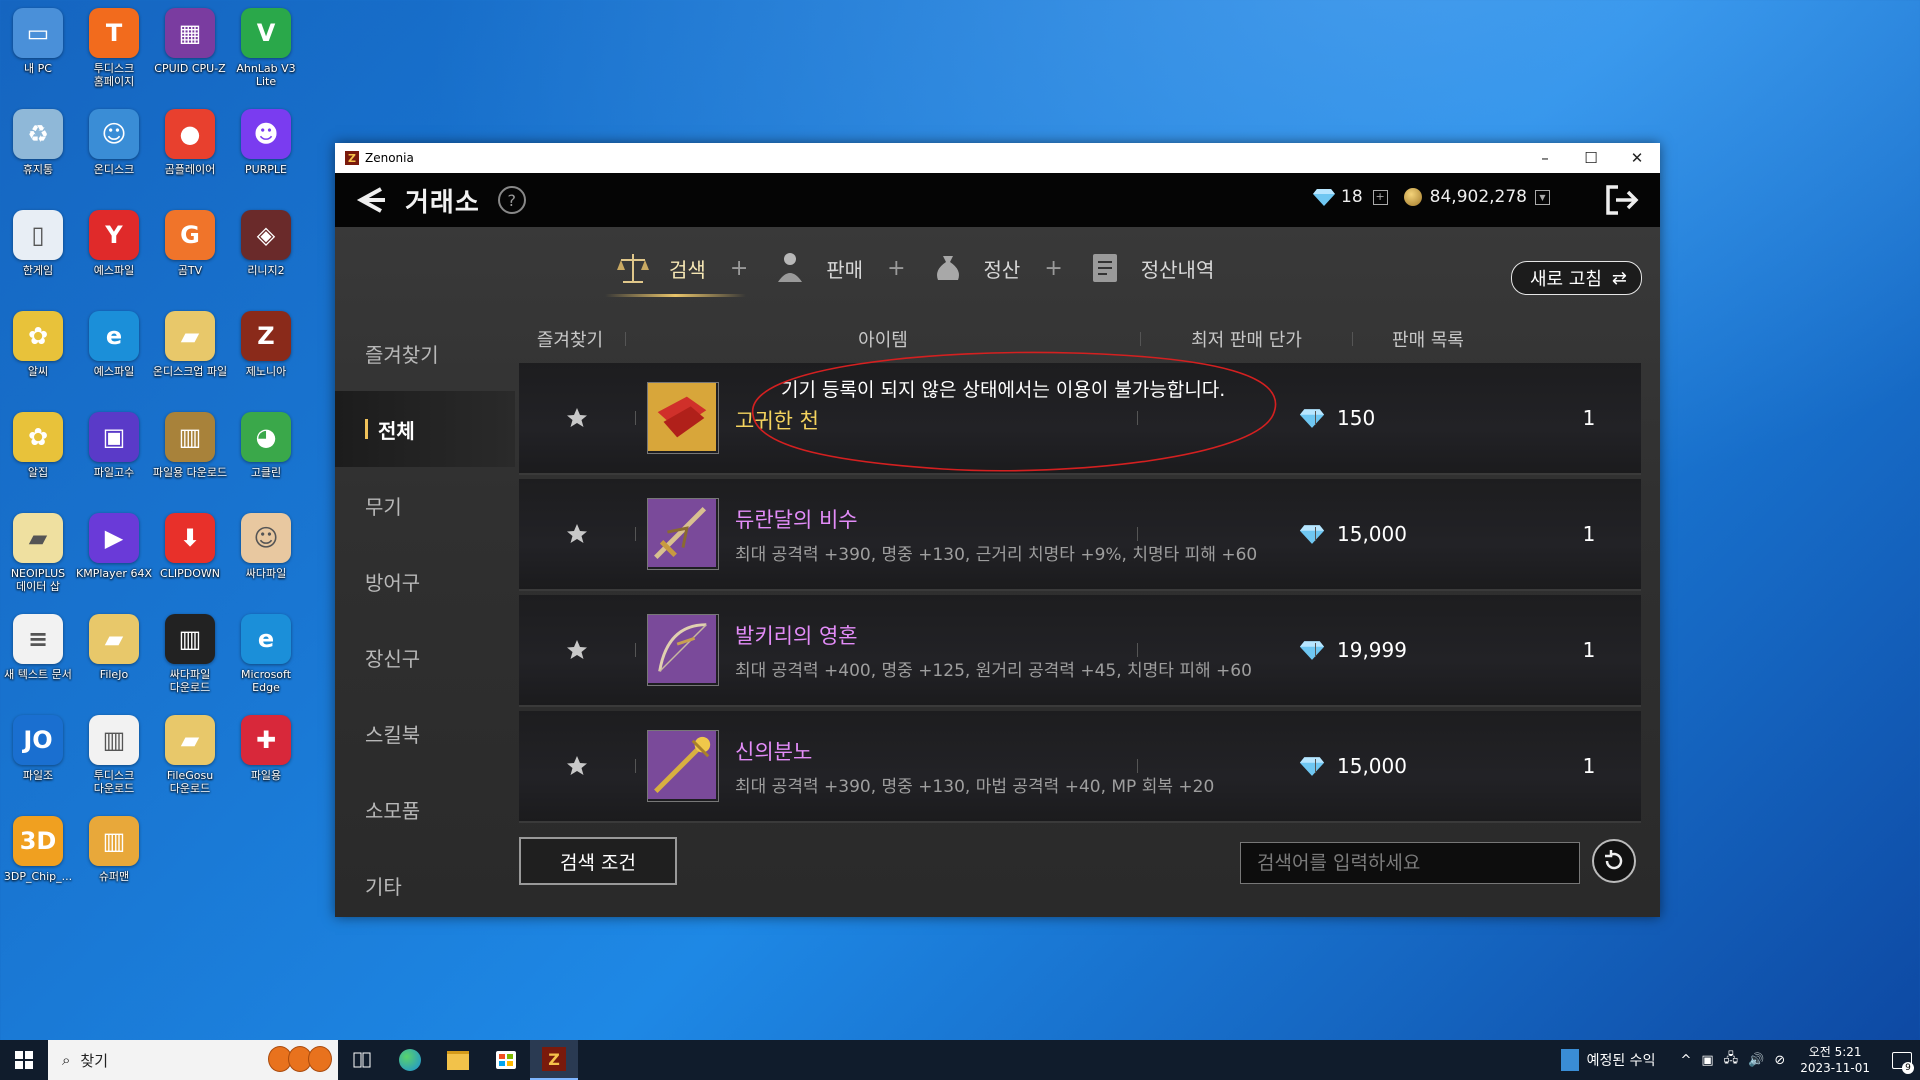  I want to click on desktop-icon: ☺ 싸다파일, so click(266, 557).